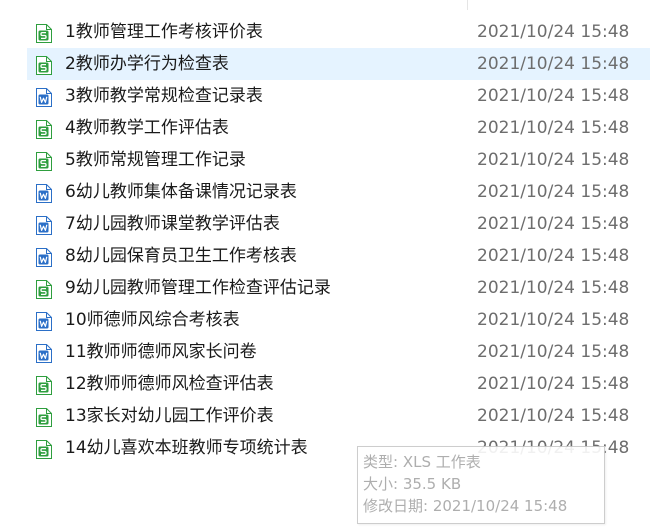 Image resolution: width=650 pixels, height=530 pixels. I want to click on file-row: 11教师师德师风家长问卷 2021/10/24 15:48, so click(338, 352).